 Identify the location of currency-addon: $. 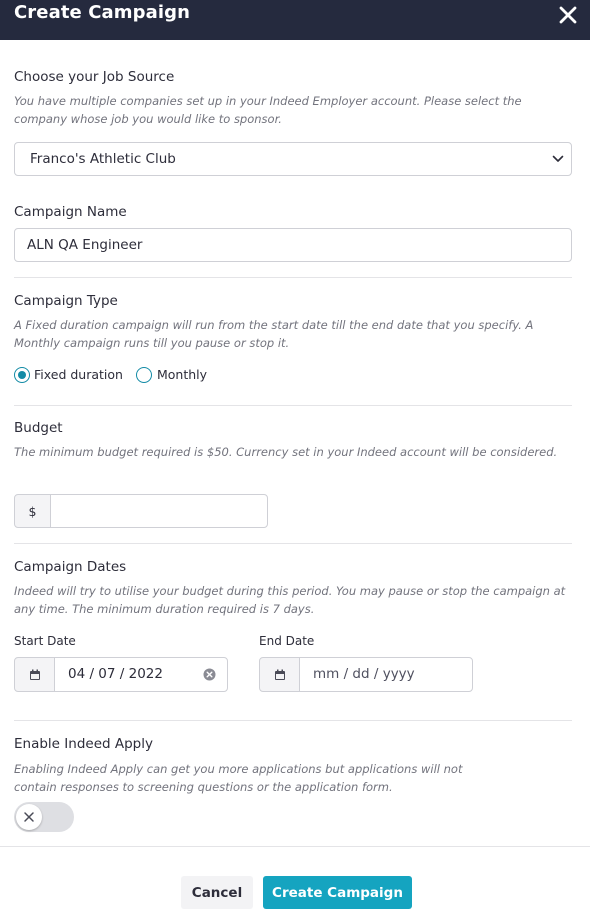
(32, 511).